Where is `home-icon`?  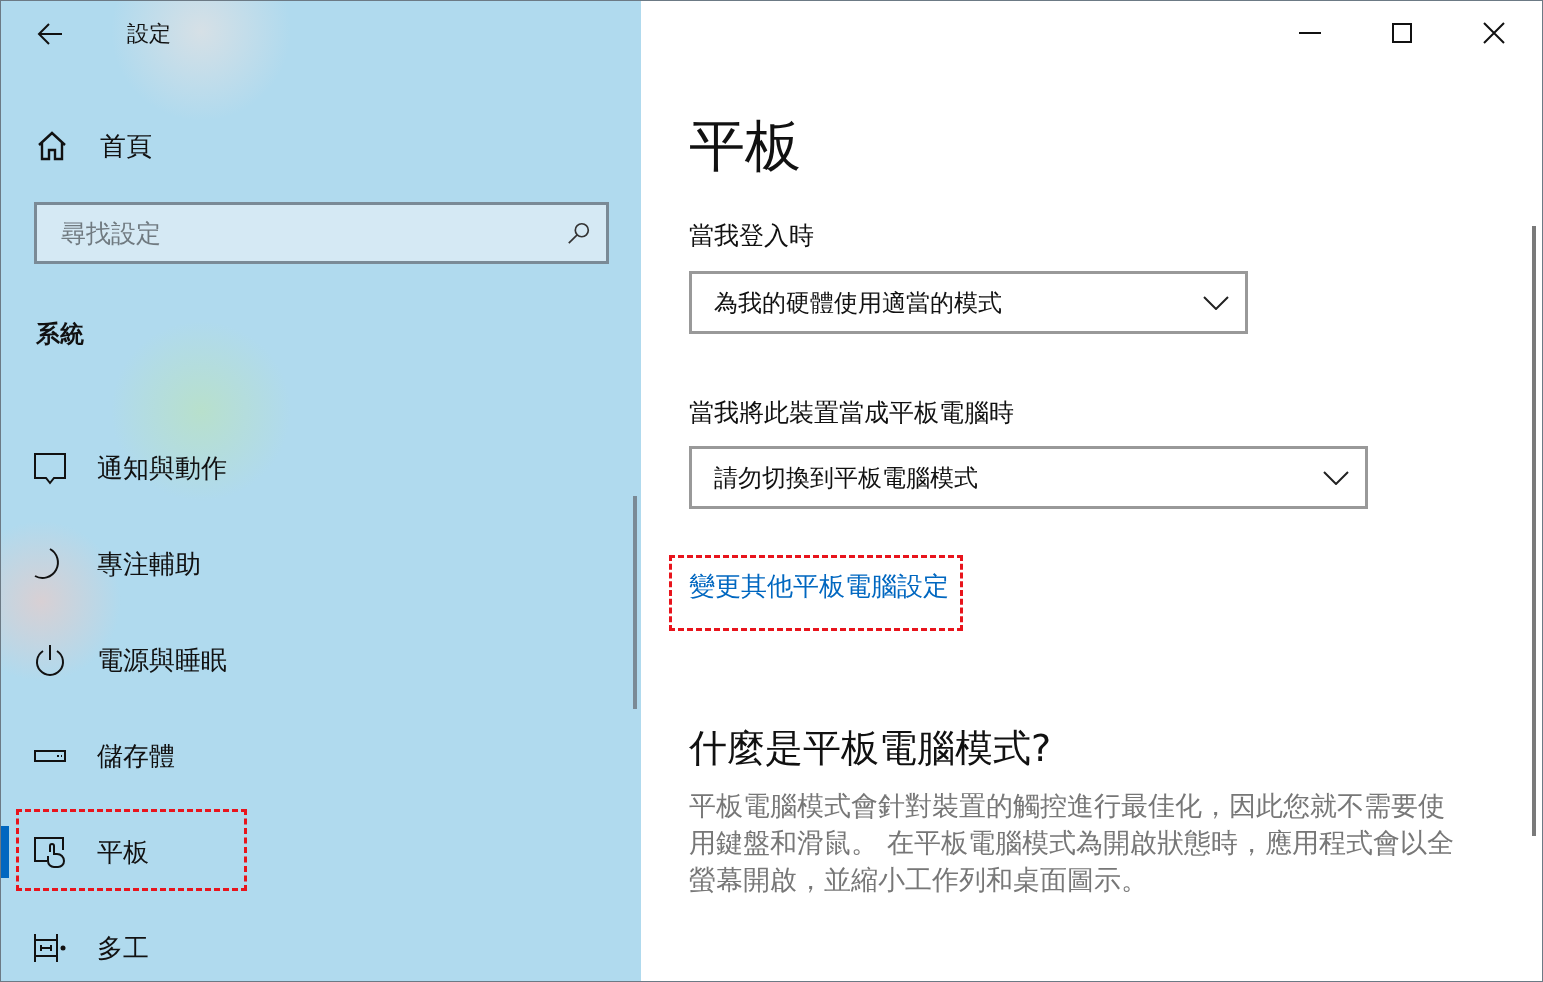
home-icon is located at coordinates (52, 146).